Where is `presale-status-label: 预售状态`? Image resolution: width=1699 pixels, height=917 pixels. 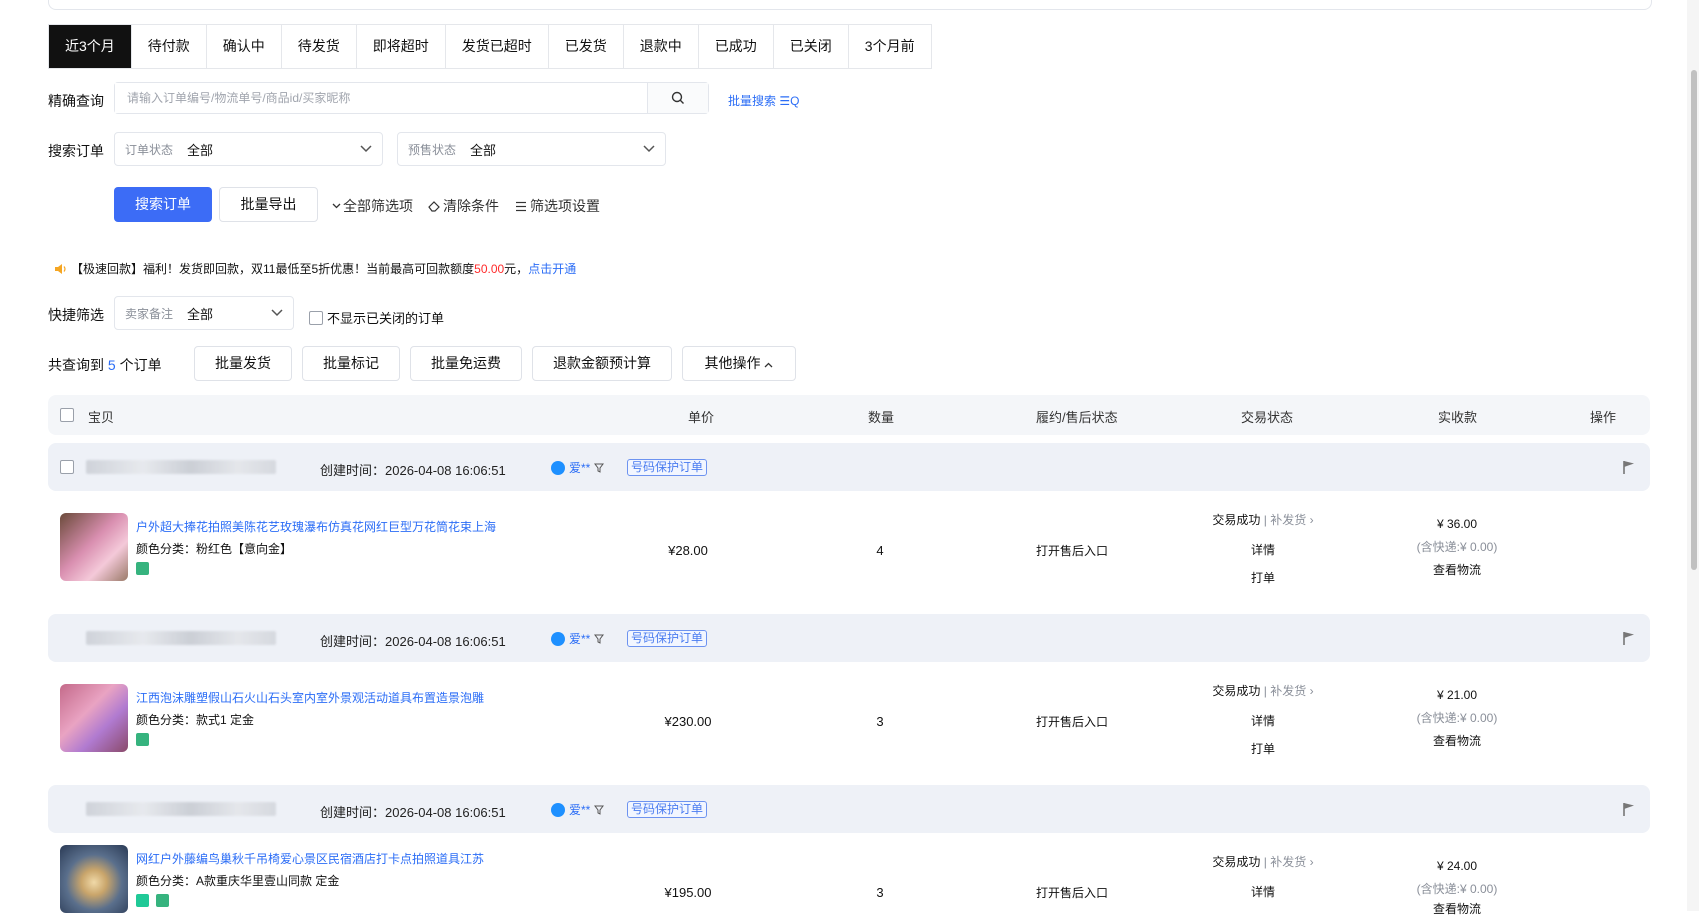
presale-status-label: 预售状态 is located at coordinates (432, 149).